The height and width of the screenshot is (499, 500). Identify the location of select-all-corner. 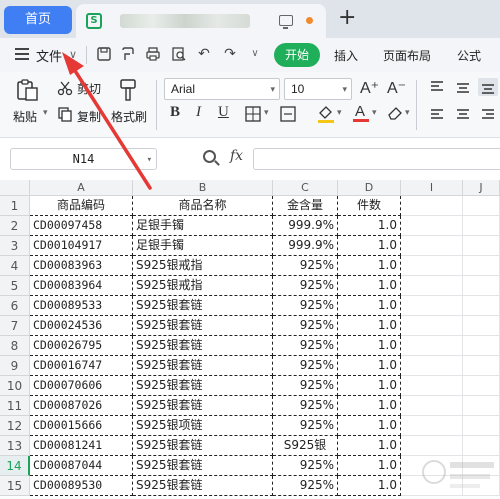
(15, 188).